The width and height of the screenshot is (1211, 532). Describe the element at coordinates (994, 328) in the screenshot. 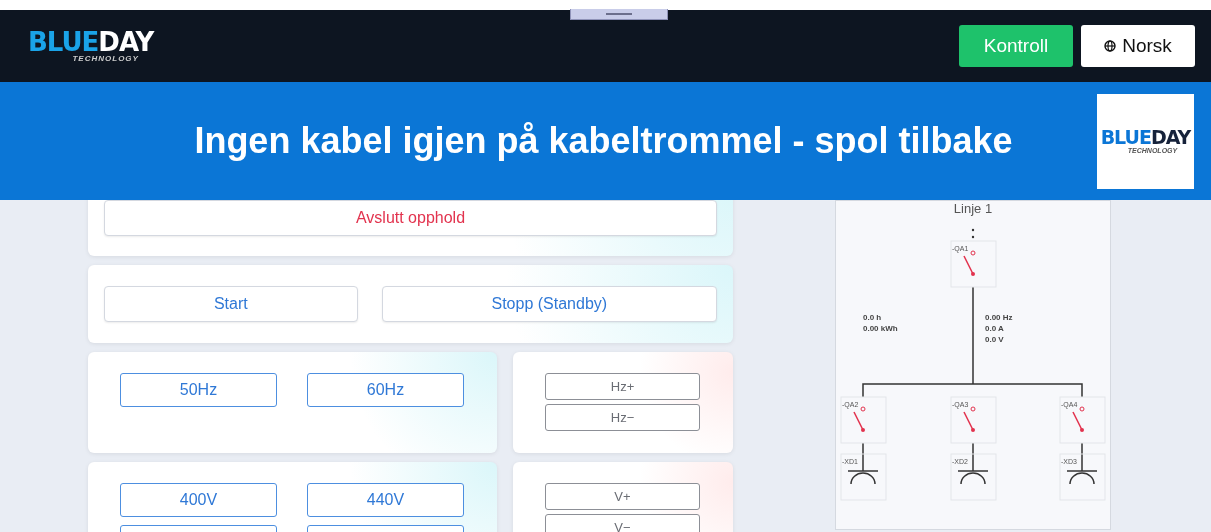

I see `electrical-reading: 0.0 A` at that location.